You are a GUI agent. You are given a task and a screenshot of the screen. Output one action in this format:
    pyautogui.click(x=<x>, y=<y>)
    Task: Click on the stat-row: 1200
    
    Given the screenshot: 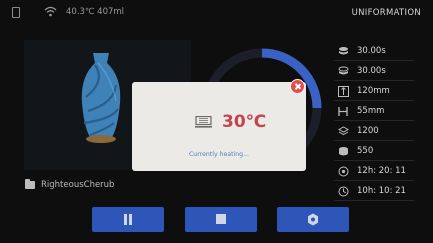 What is the action you would take?
    pyautogui.click(x=374, y=131)
    